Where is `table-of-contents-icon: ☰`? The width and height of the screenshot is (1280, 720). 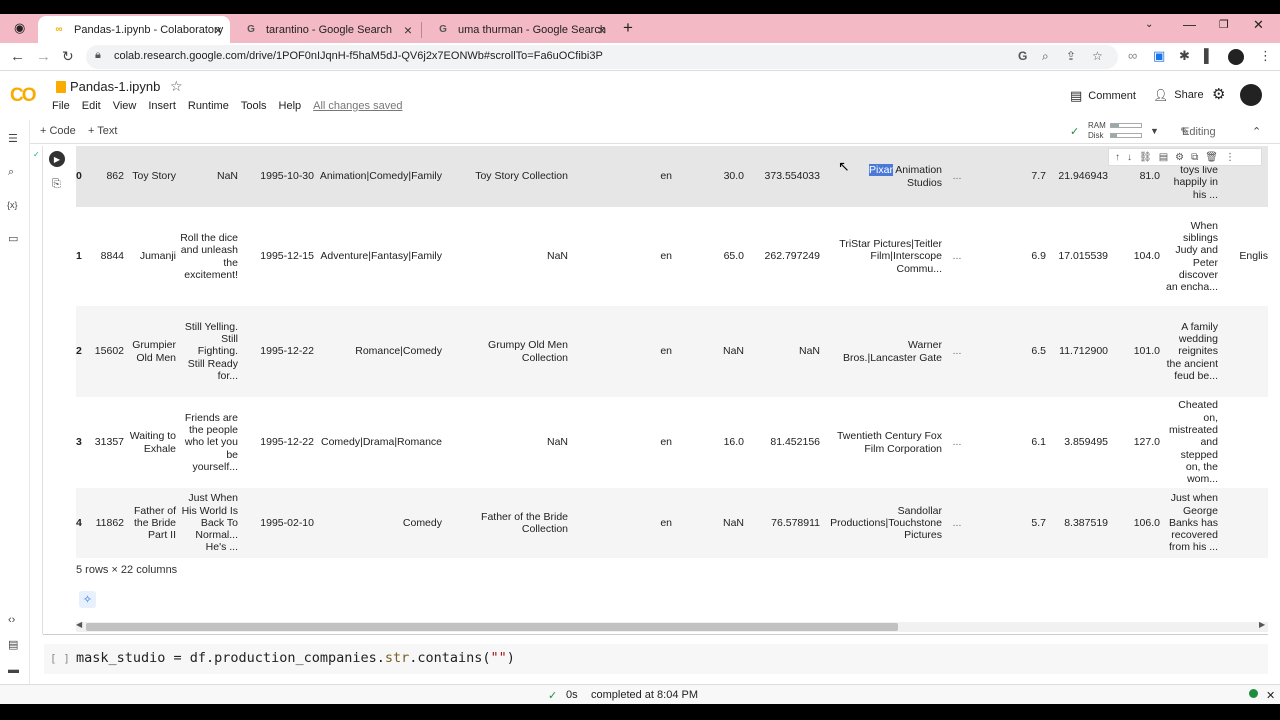 table-of-contents-icon: ☰ is located at coordinates (13, 138).